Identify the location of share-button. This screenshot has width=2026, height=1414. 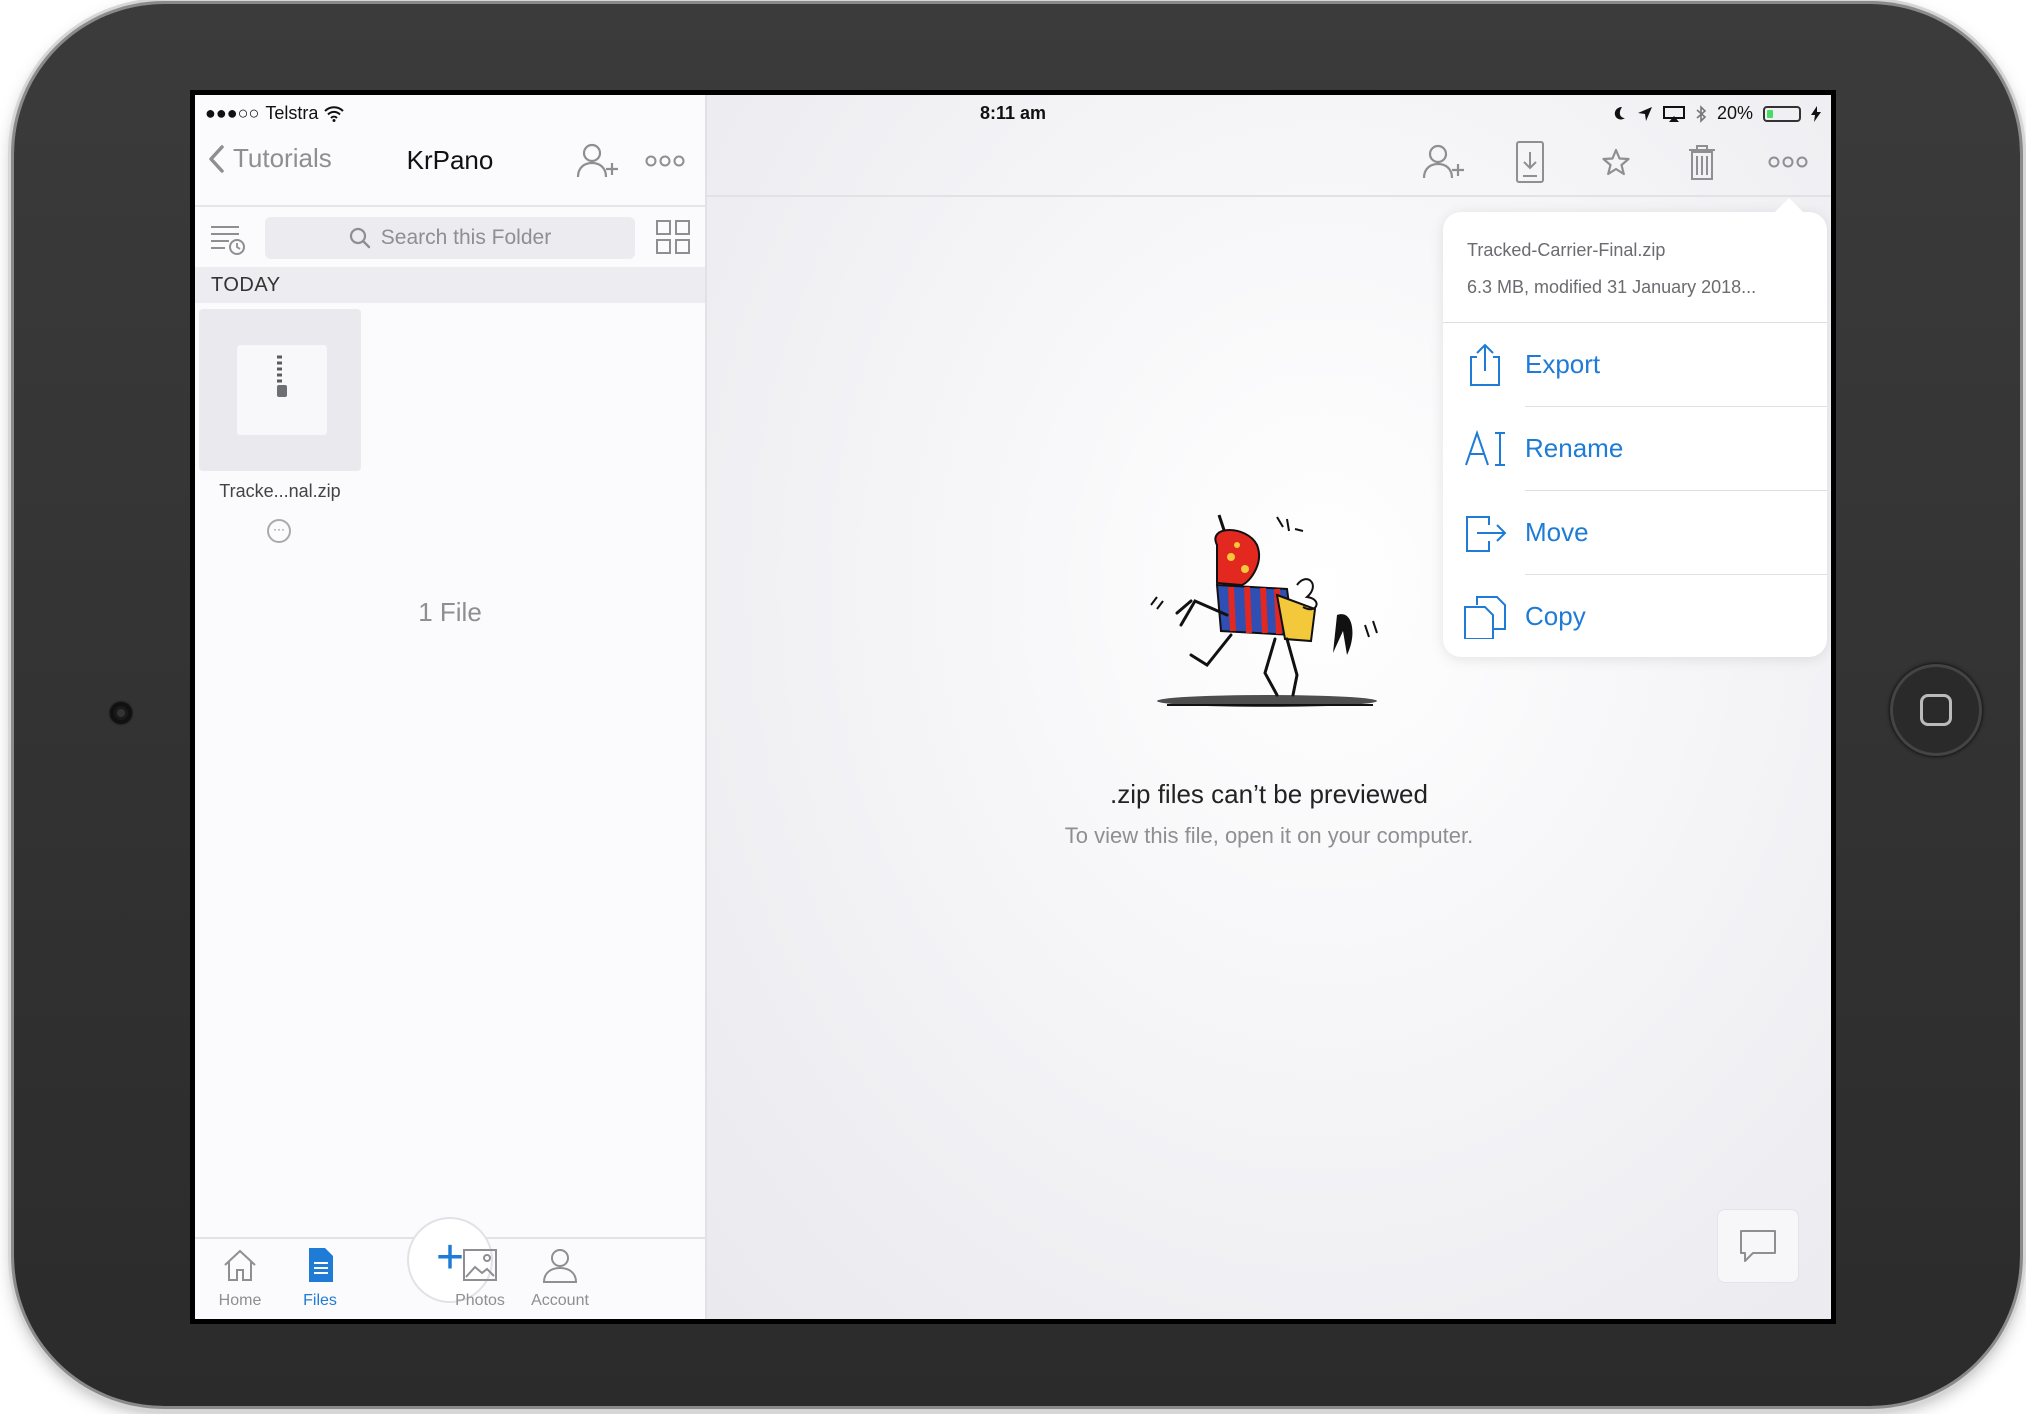
(1444, 162).